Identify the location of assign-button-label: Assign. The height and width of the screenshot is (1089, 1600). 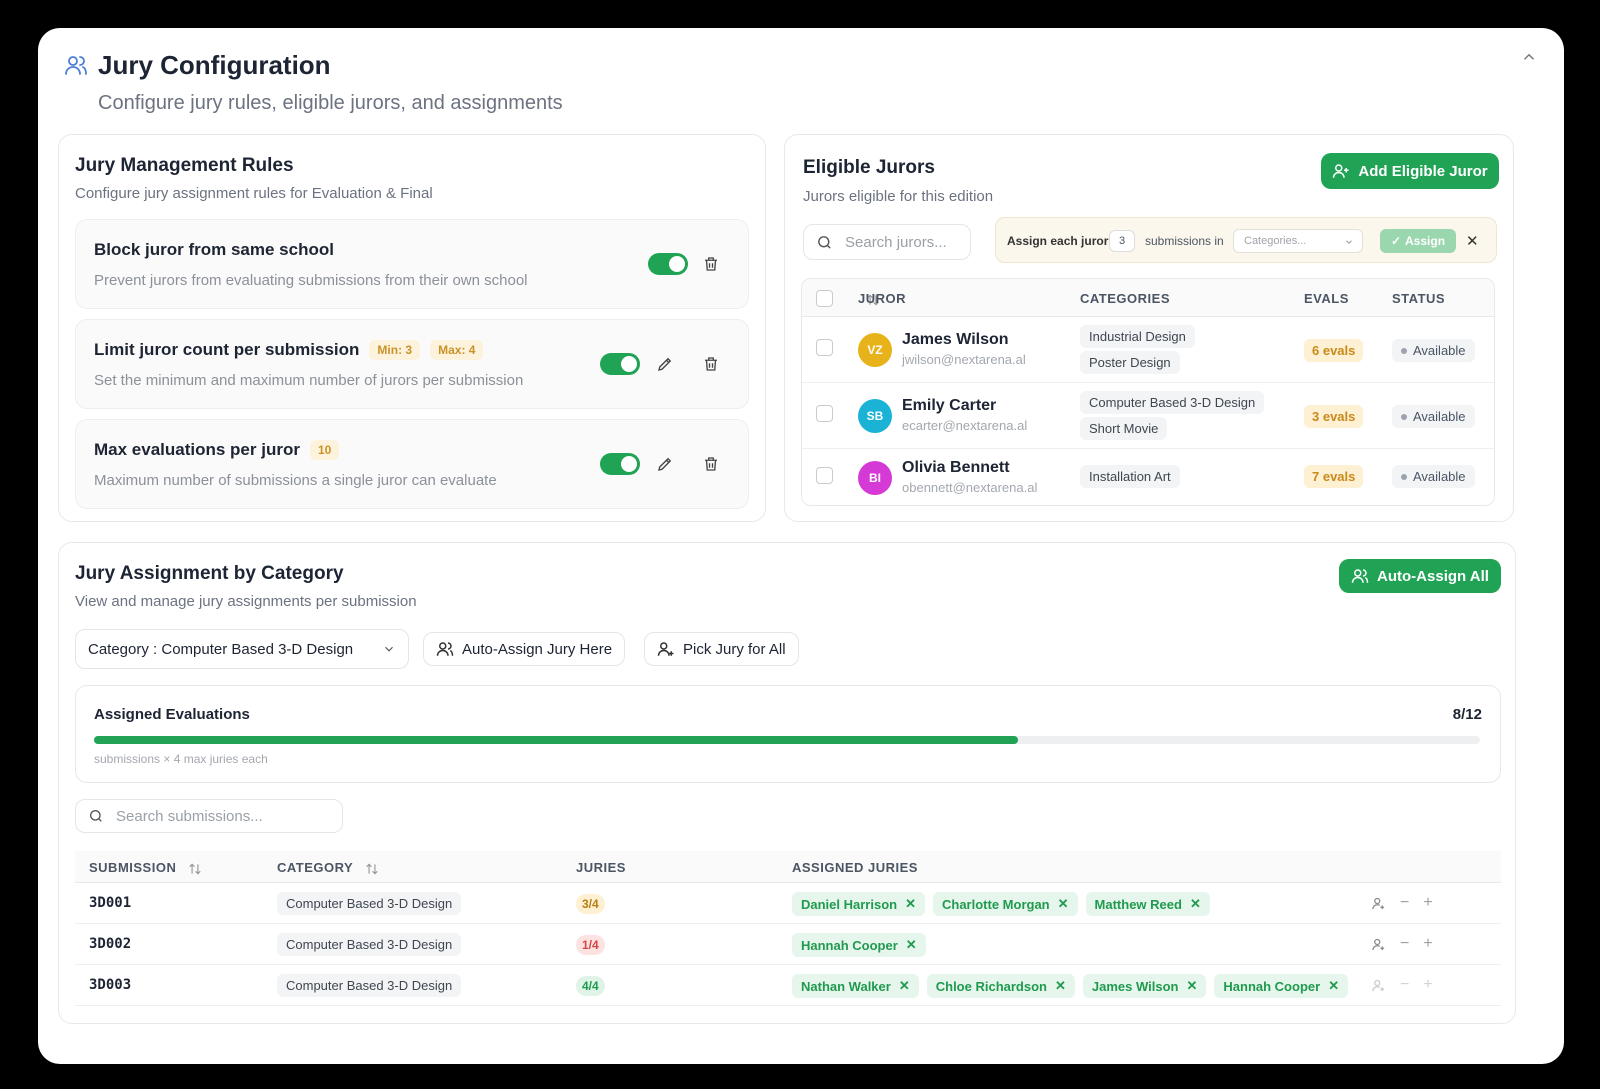
(1425, 241).